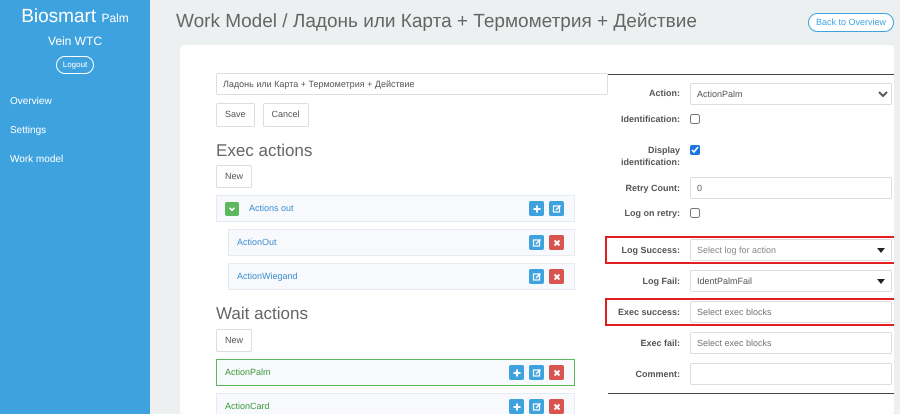  Describe the element at coordinates (652, 188) in the screenshot. I see `field-label: Retry Count:` at that location.